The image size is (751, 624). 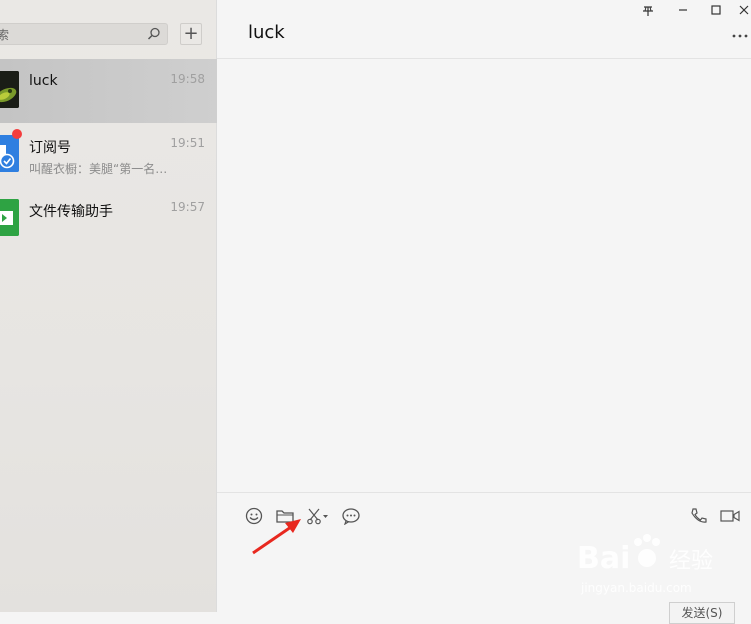 What do you see at coordinates (187, 143) in the screenshot?
I see `chat-time: 19:51` at bounding box center [187, 143].